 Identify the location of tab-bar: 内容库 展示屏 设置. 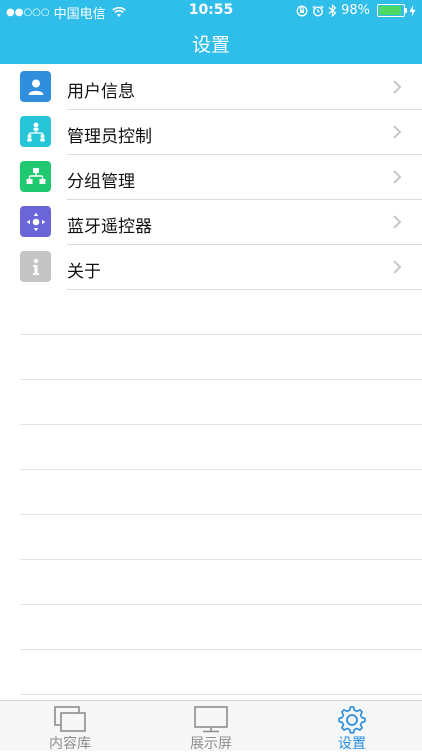
(211, 726).